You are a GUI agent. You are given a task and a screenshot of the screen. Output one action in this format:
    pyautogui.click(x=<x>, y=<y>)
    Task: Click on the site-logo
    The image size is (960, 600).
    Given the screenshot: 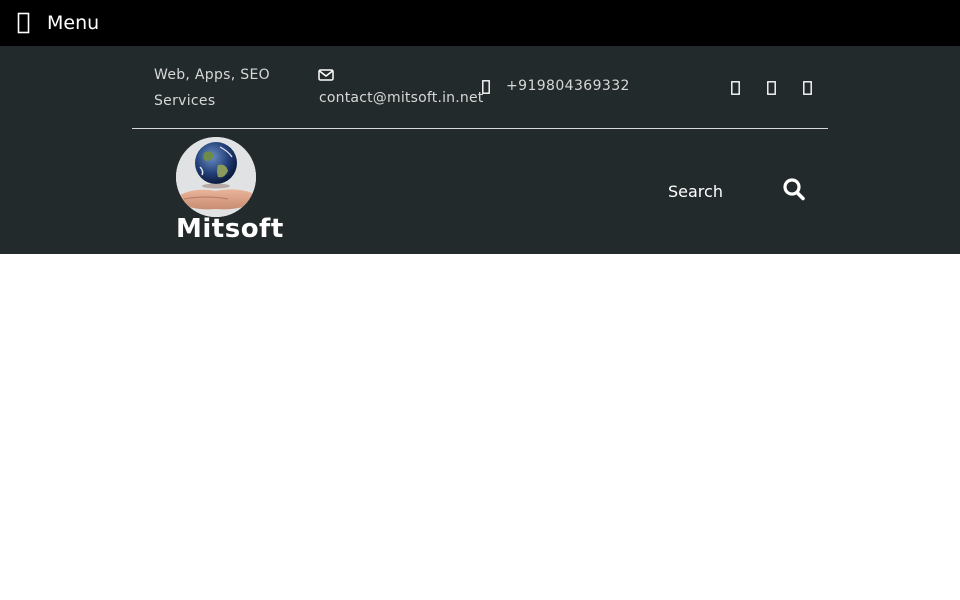 What is the action you would take?
    pyautogui.click(x=216, y=177)
    